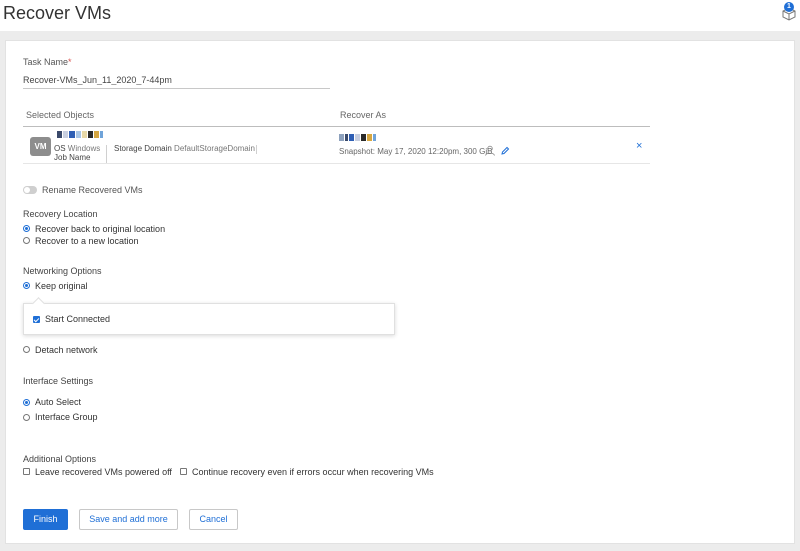 Image resolution: width=800 pixels, height=551 pixels. I want to click on recovery-location-title: Recovery Location, so click(60, 214).